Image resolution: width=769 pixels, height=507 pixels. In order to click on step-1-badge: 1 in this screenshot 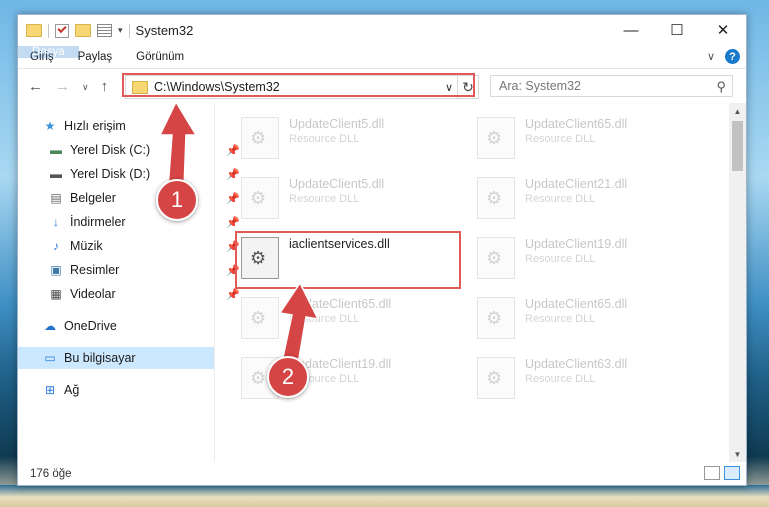, I will do `click(177, 200)`.